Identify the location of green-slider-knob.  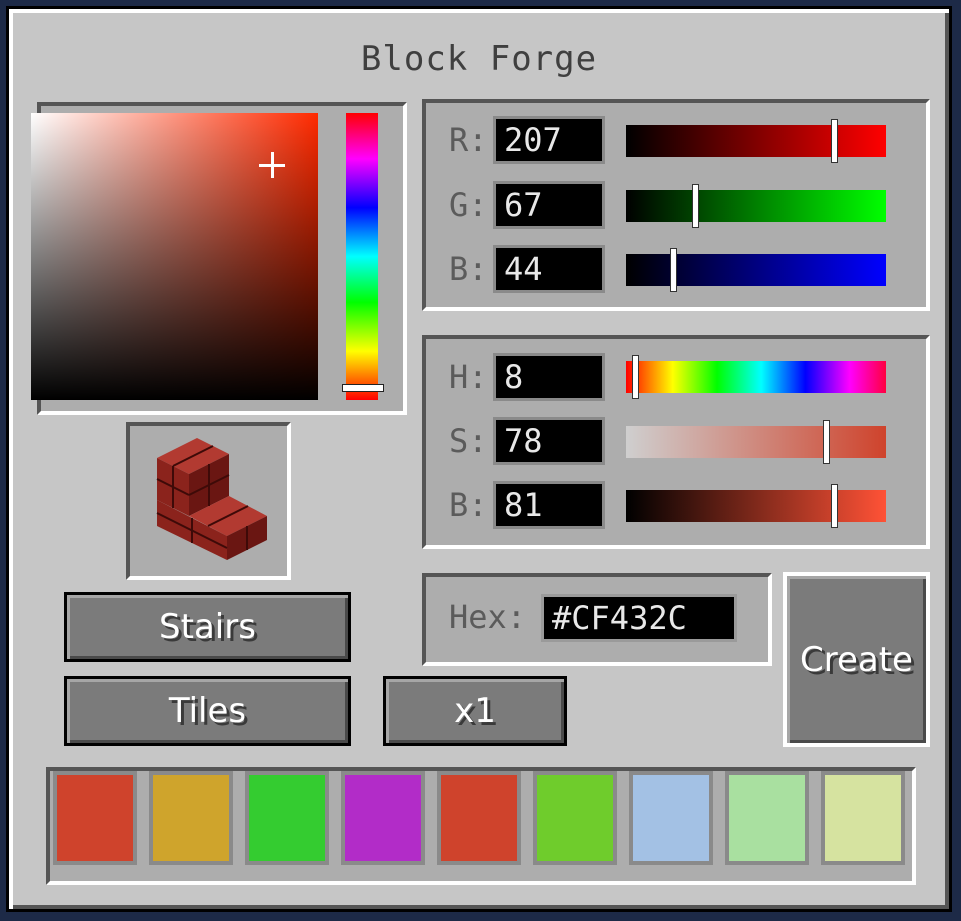
(695, 206).